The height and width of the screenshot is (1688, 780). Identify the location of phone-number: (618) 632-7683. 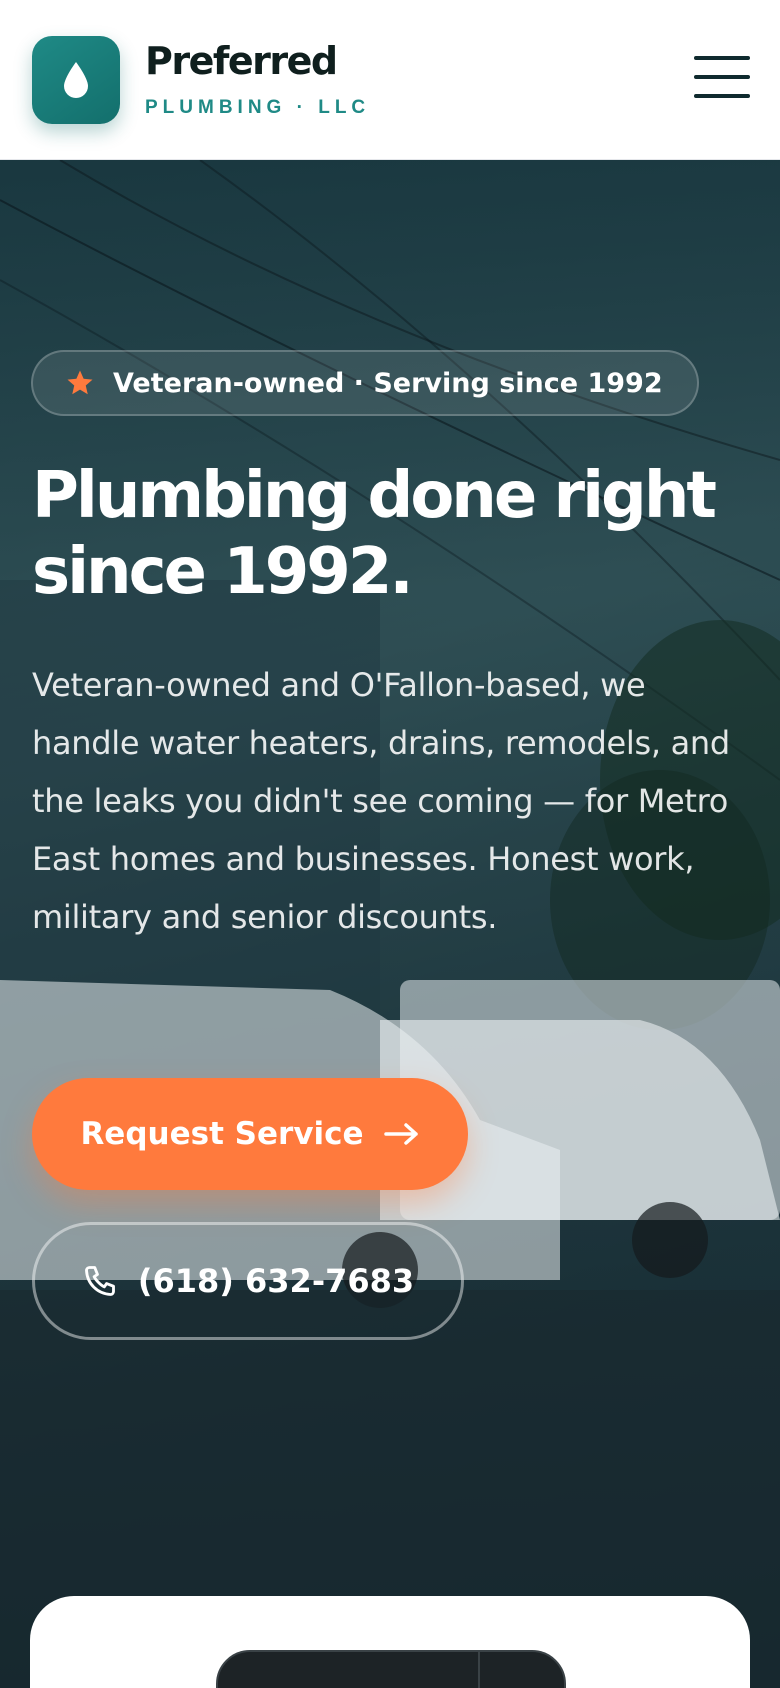
(276, 1281).